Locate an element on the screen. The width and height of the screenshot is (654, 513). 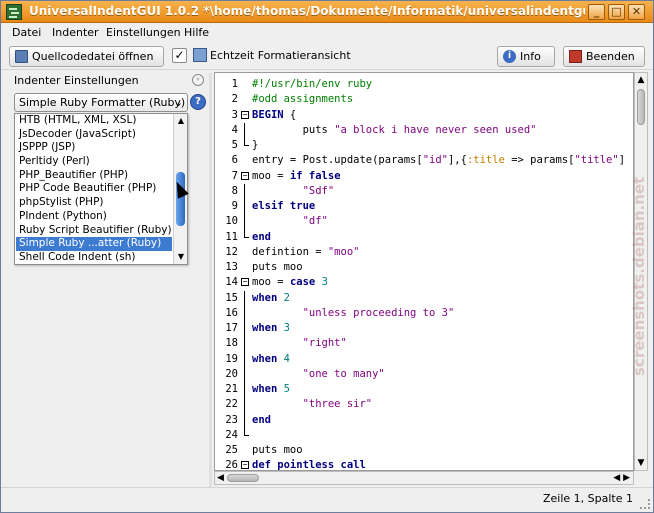
code-line: 5} is located at coordinates (424, 145).